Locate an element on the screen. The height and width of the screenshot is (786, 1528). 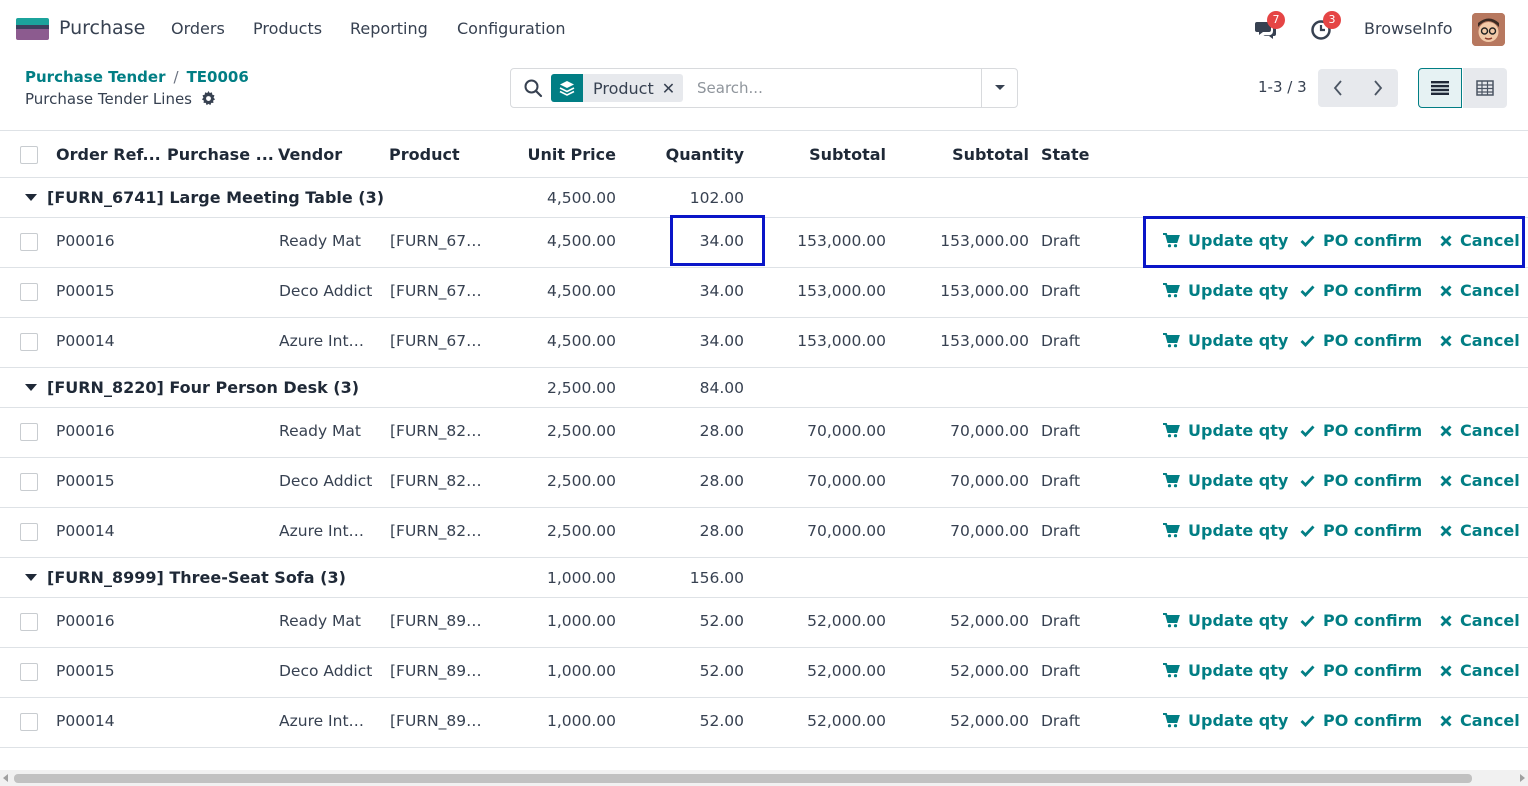
cell-order-ref: P00014 is located at coordinates (85, 531).